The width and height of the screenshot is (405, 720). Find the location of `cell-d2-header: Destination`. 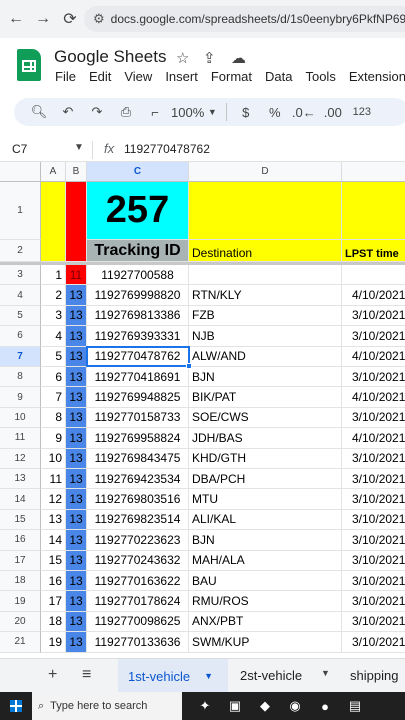

cell-d2-header: Destination is located at coordinates (265, 251).